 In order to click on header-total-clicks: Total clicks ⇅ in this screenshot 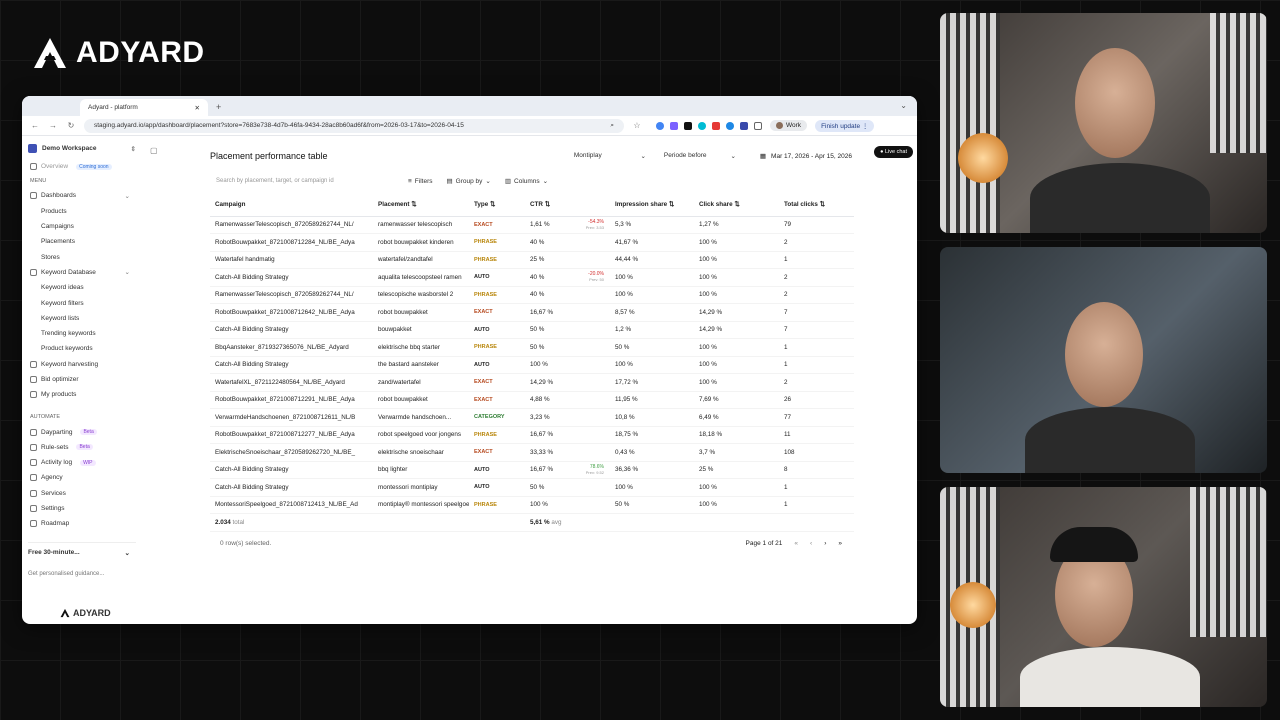, I will do `click(816, 205)`.